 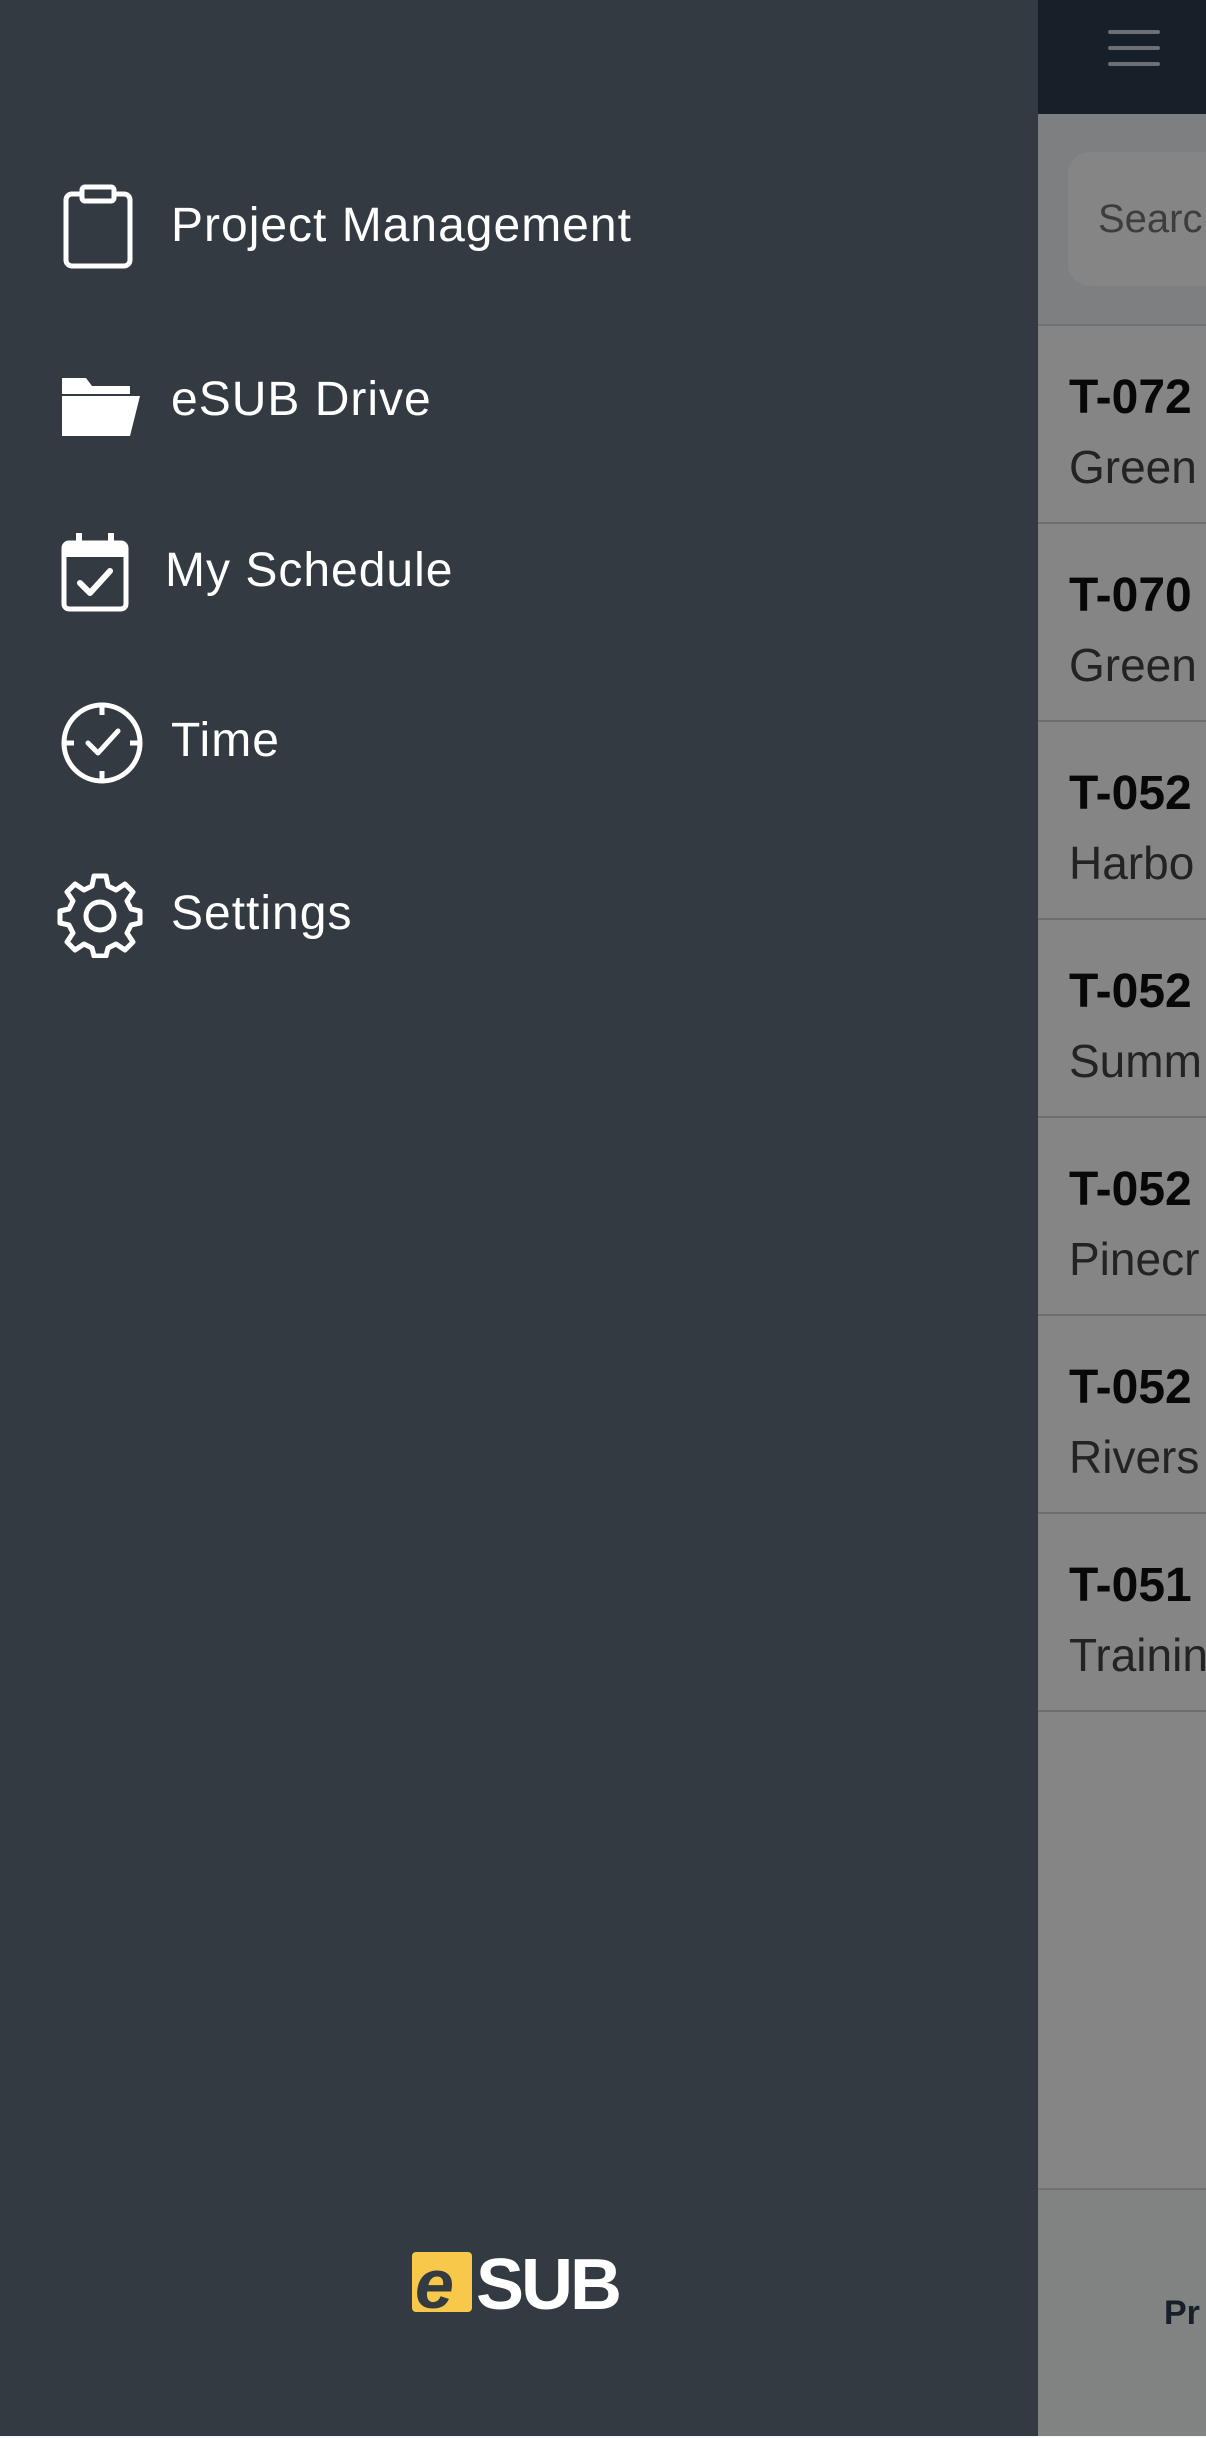 What do you see at coordinates (549, 2285) in the screenshot?
I see `logo-text: SUB` at bounding box center [549, 2285].